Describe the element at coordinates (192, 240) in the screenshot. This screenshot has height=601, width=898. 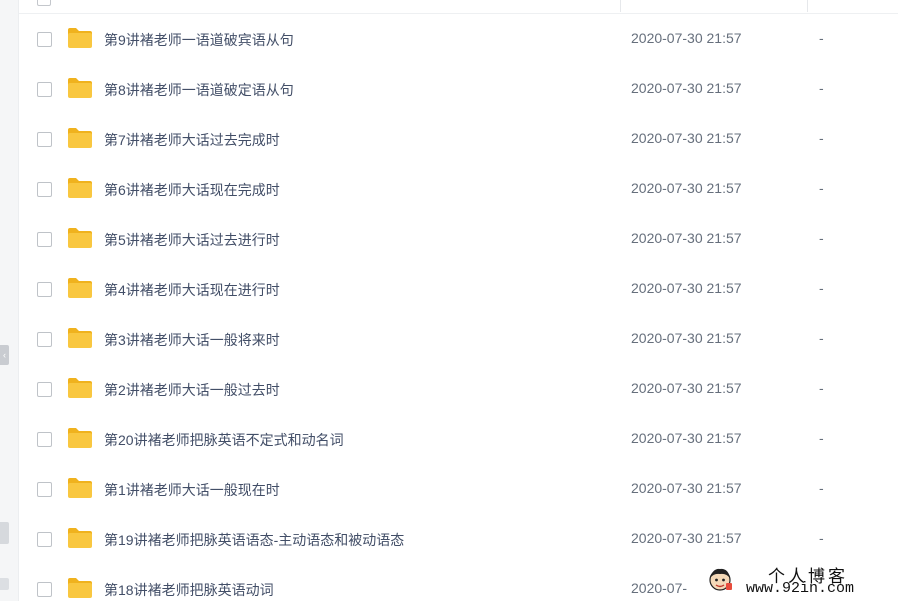
I see `file-name: 第5讲褚老师大话过去进行时` at that location.